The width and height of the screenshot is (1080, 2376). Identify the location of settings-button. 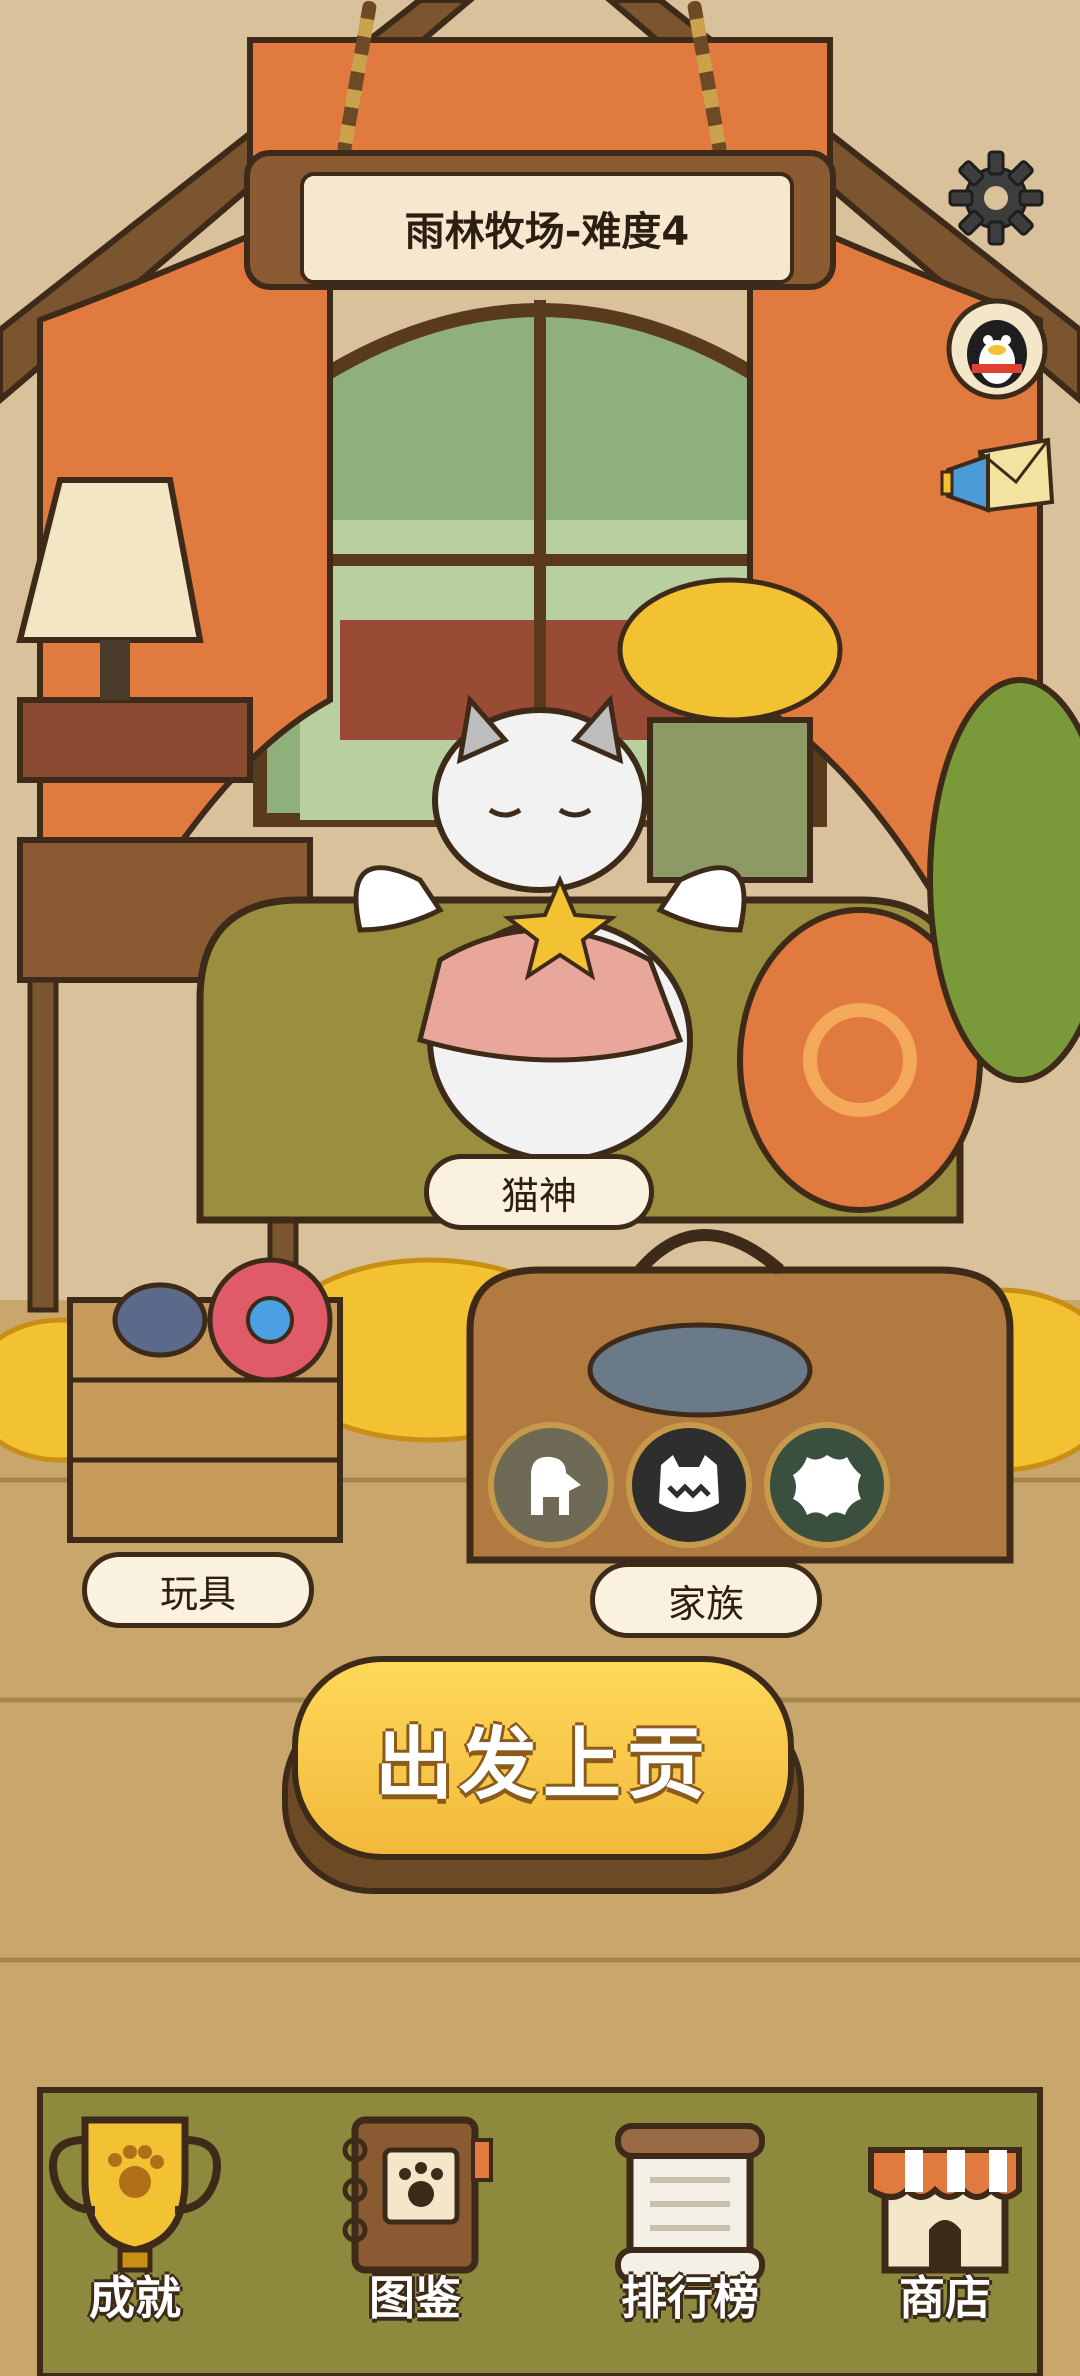
(996, 198).